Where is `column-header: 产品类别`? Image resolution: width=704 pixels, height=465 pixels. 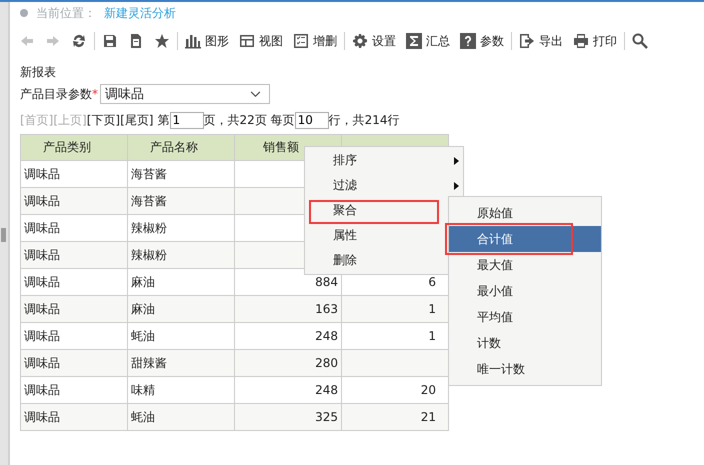
column-header: 产品类别 is located at coordinates (74, 147).